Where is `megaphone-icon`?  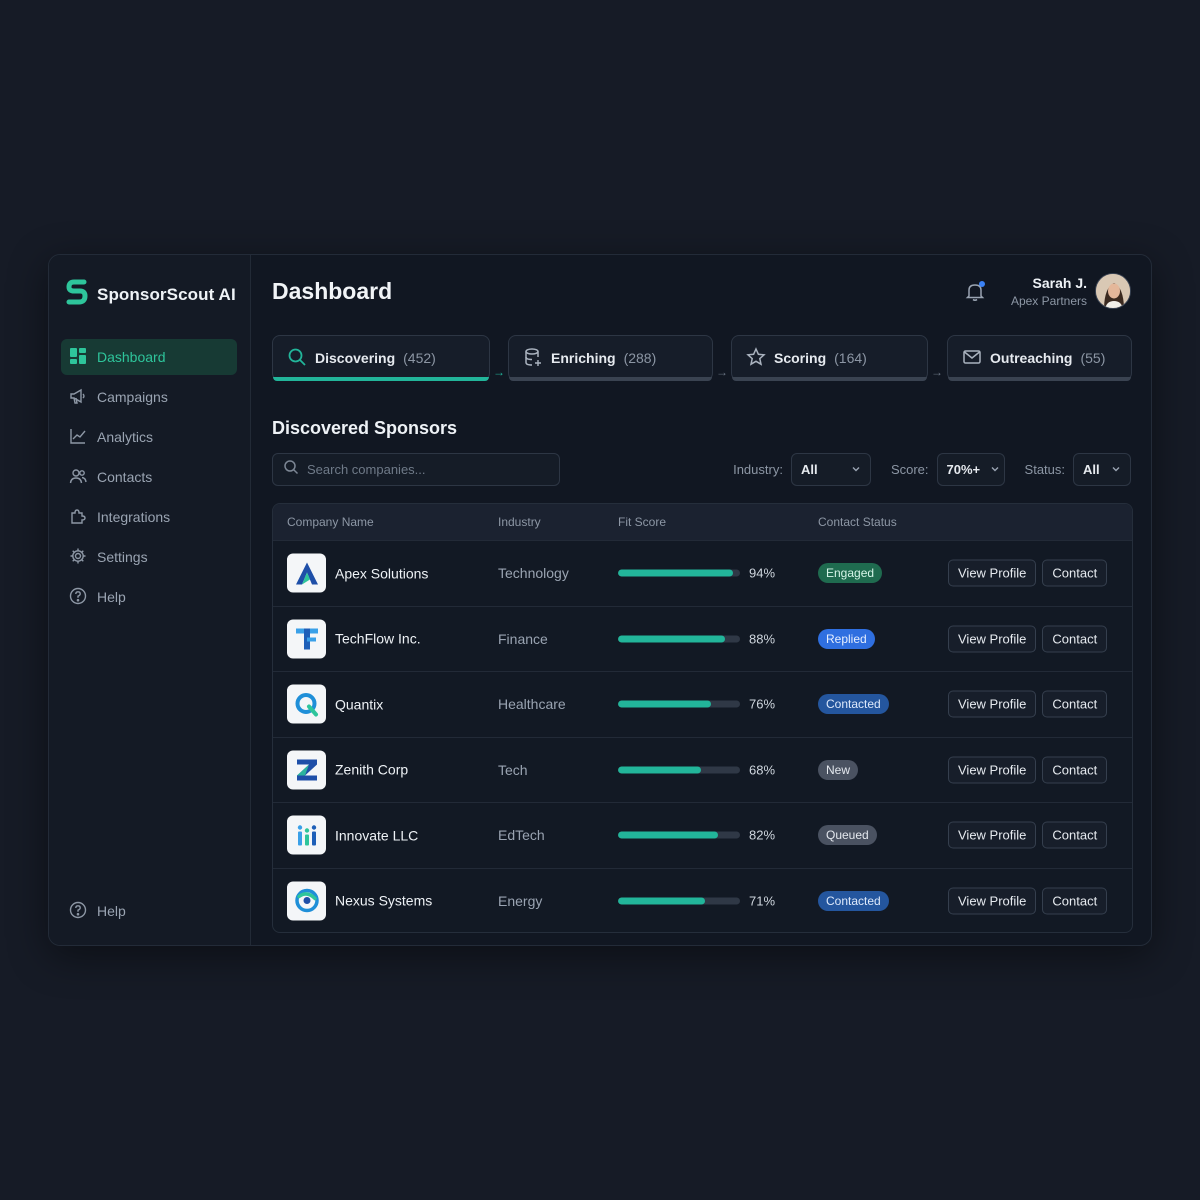 megaphone-icon is located at coordinates (78, 397).